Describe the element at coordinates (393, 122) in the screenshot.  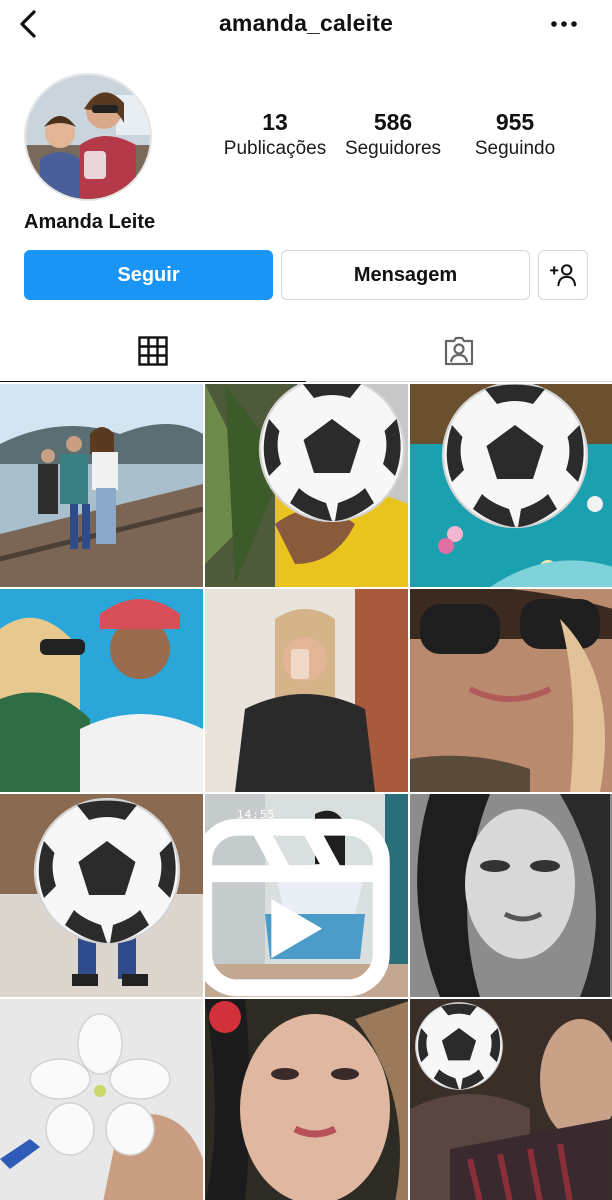
I see `followers-count: 586` at that location.